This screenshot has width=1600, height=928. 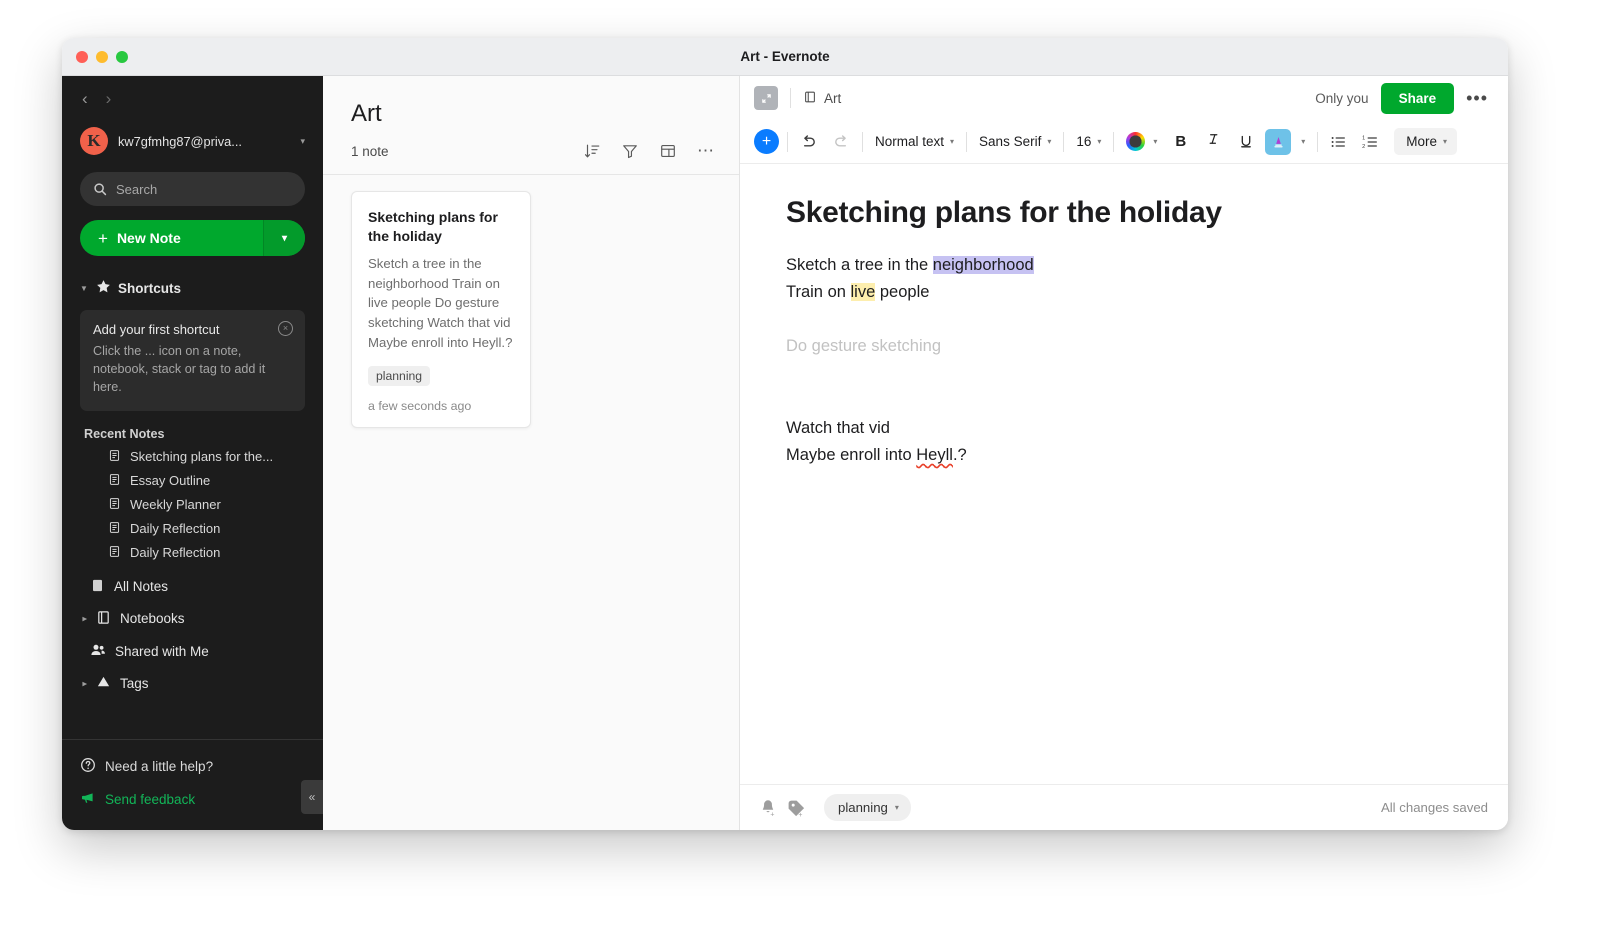 I want to click on minimize-window-button, so click(x=102, y=57).